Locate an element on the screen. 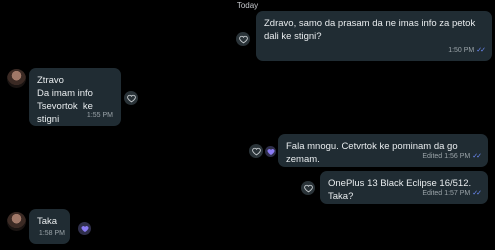  message-time: 1:56 PM is located at coordinates (457, 156).